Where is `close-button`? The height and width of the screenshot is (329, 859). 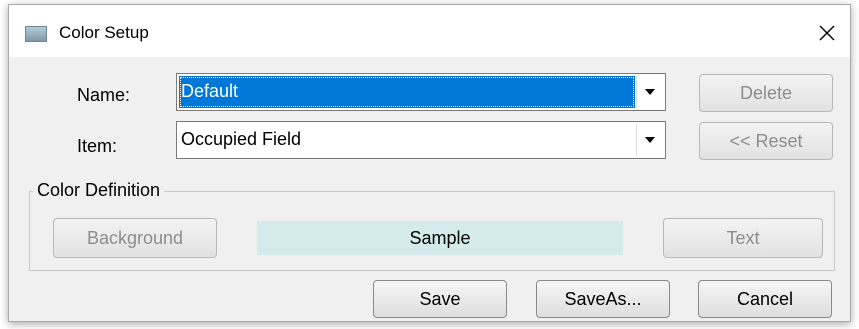
close-button is located at coordinates (827, 33).